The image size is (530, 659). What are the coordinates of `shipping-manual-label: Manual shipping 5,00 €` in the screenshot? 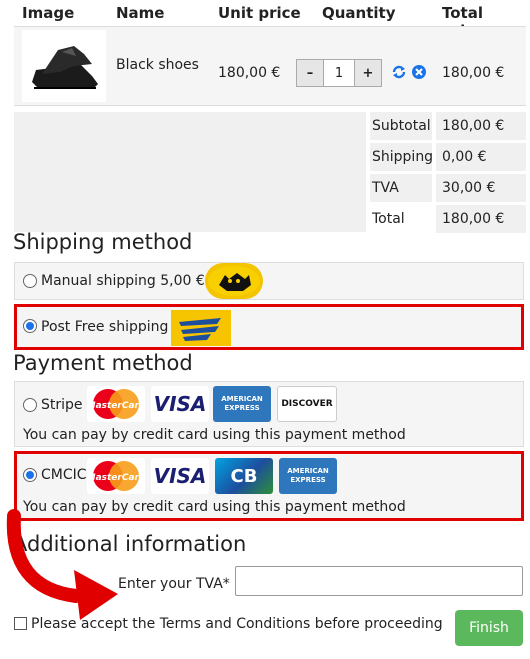 It's located at (123, 281).